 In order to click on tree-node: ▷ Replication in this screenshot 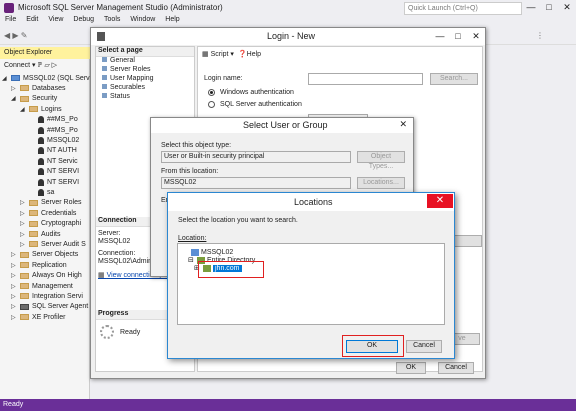, I will do `click(39, 265)`.